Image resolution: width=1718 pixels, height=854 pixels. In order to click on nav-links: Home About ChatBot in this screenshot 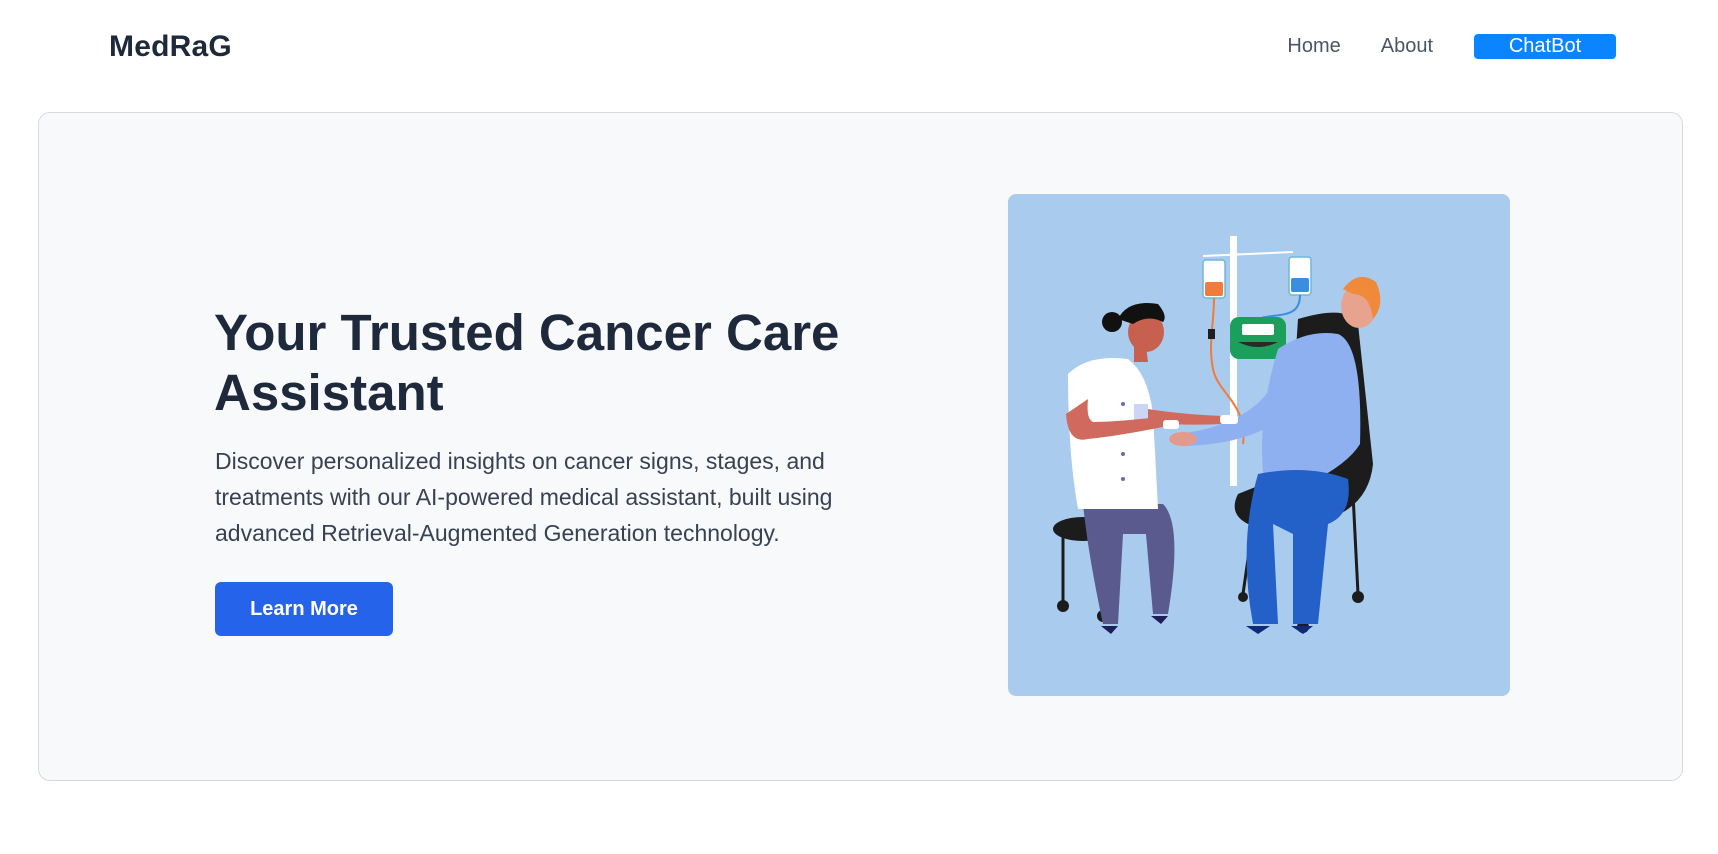, I will do `click(1451, 46)`.